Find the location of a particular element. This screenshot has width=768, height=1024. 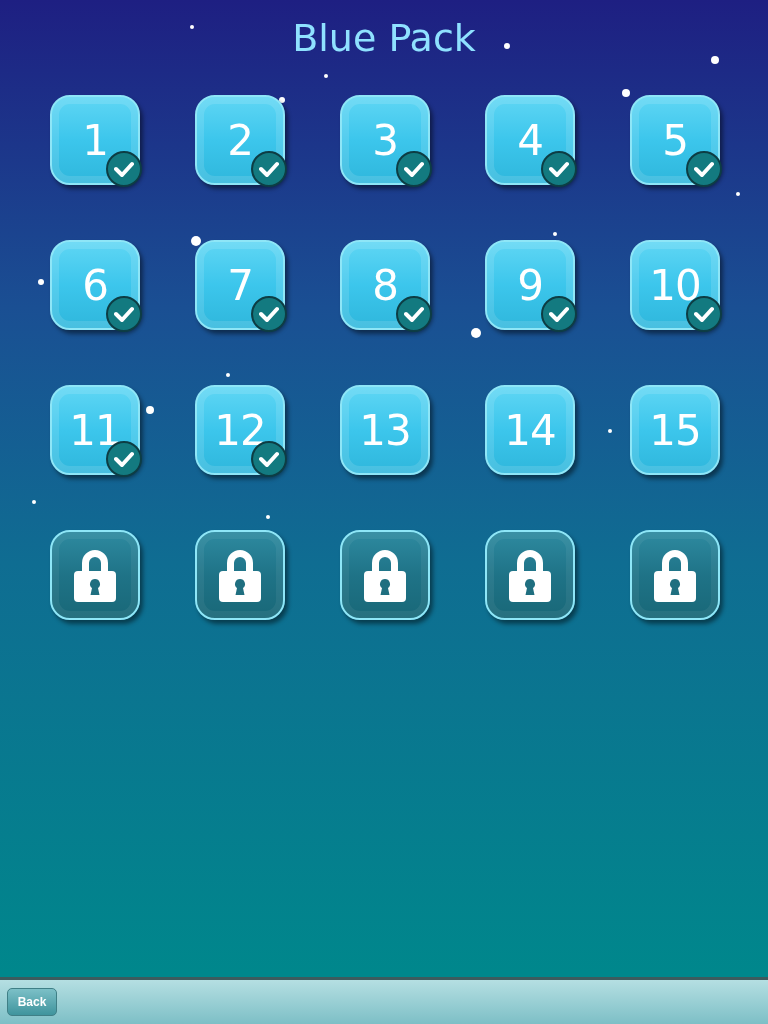

level-button: 3 is located at coordinates (385, 140).